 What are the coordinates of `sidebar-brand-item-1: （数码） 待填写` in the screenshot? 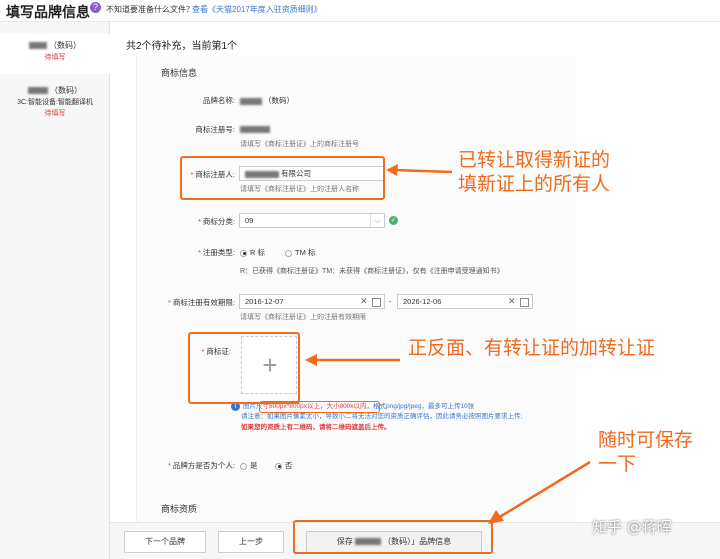 It's located at (55, 54).